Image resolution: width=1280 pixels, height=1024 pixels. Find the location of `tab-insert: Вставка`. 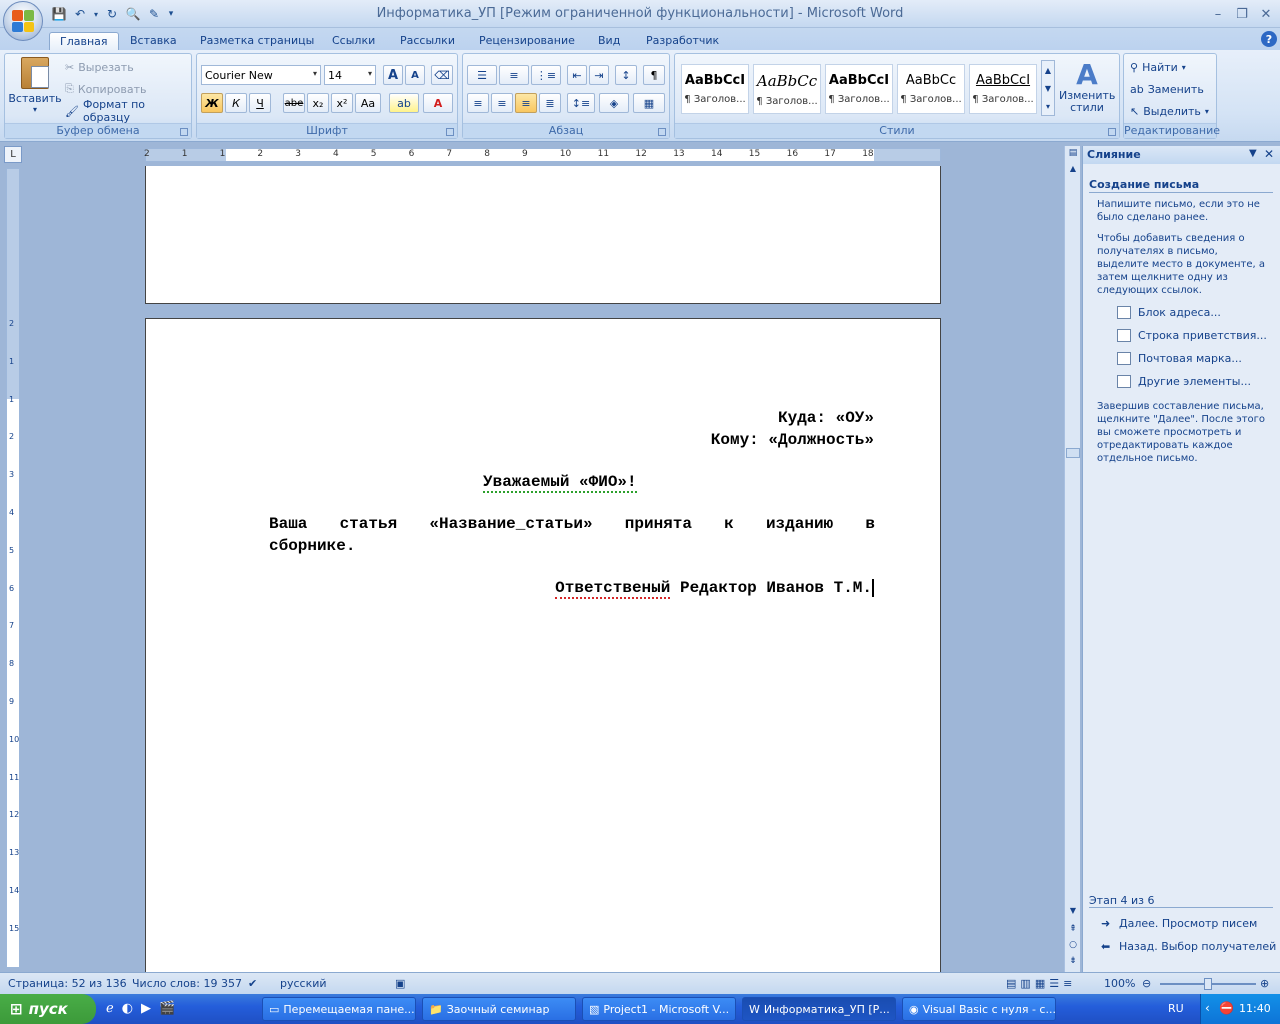

tab-insert: Вставка is located at coordinates (153, 41).